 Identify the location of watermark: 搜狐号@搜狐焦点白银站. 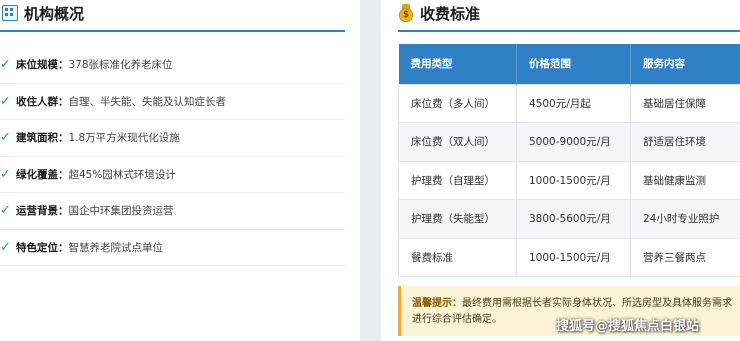
(628, 326).